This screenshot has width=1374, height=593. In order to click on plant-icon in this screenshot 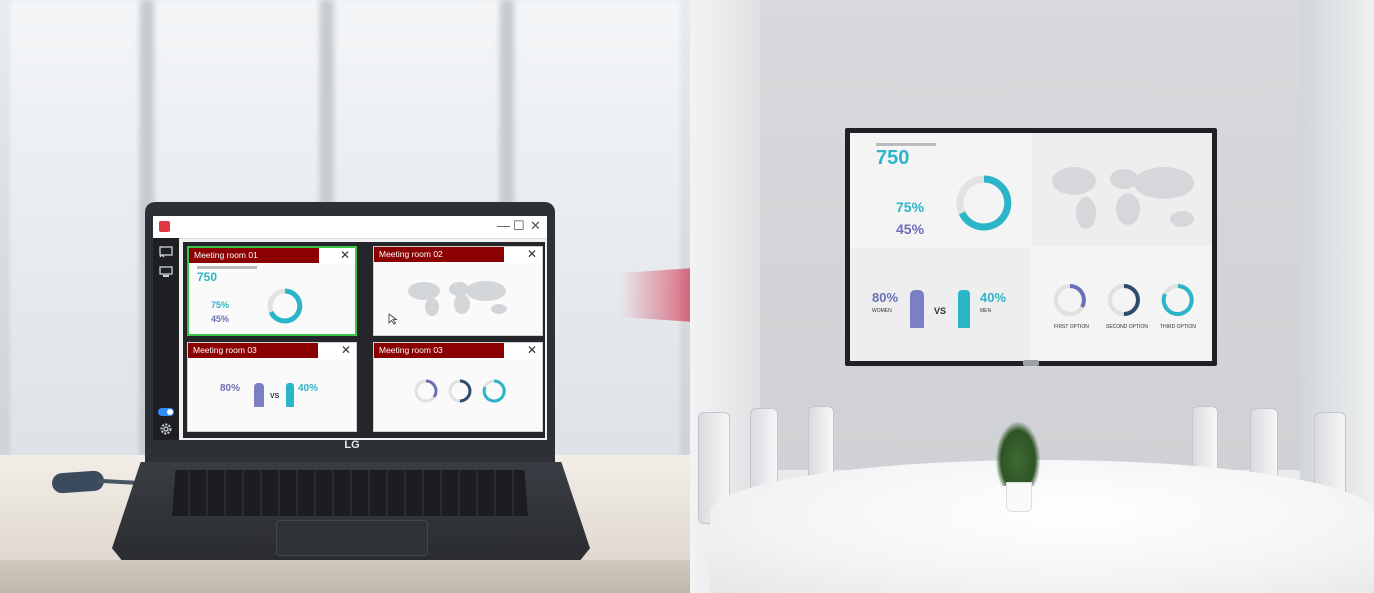, I will do `click(1018, 454)`.